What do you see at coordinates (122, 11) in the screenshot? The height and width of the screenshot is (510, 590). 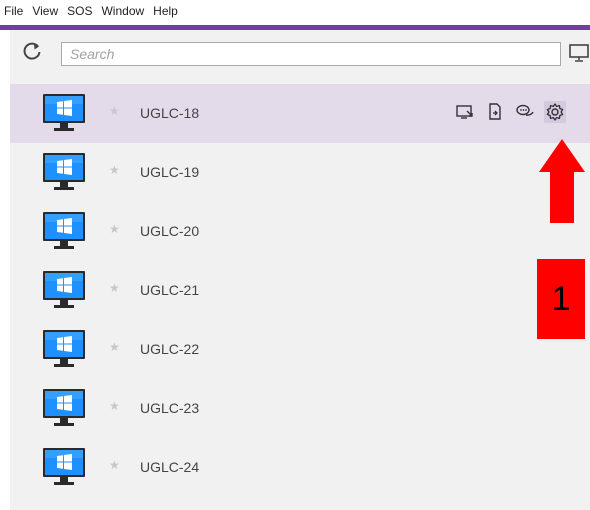 I see `menu-window: Window` at bounding box center [122, 11].